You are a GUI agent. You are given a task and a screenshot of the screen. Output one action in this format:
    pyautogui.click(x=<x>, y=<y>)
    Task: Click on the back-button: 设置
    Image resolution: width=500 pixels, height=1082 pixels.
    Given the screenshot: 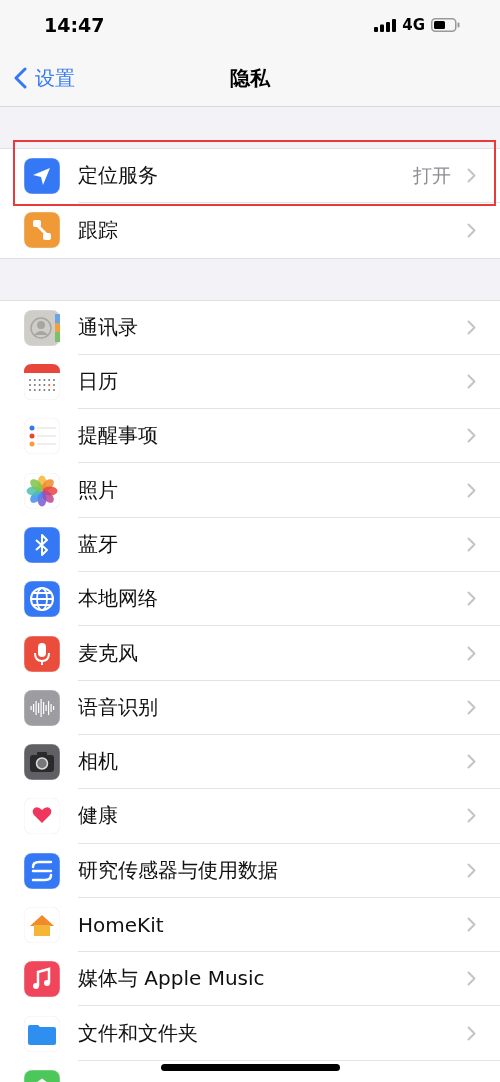 What is the action you would take?
    pyautogui.click(x=37, y=78)
    